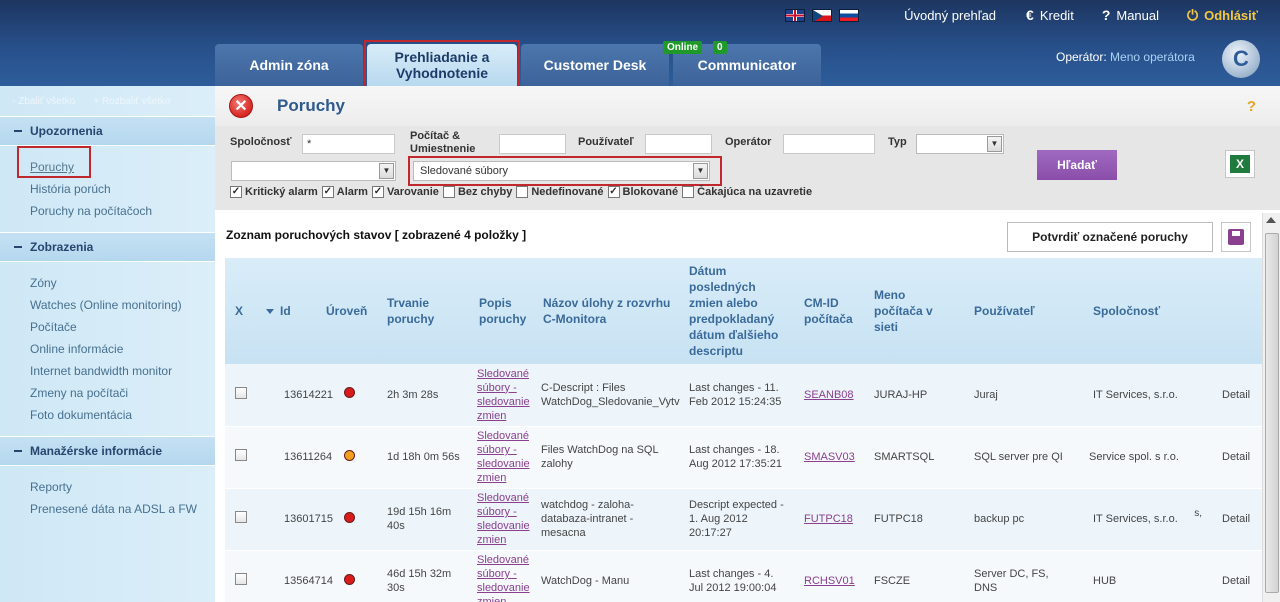  Describe the element at coordinates (560, 192) in the screenshot. I see `checkbox-undefined: Nedefinované` at that location.